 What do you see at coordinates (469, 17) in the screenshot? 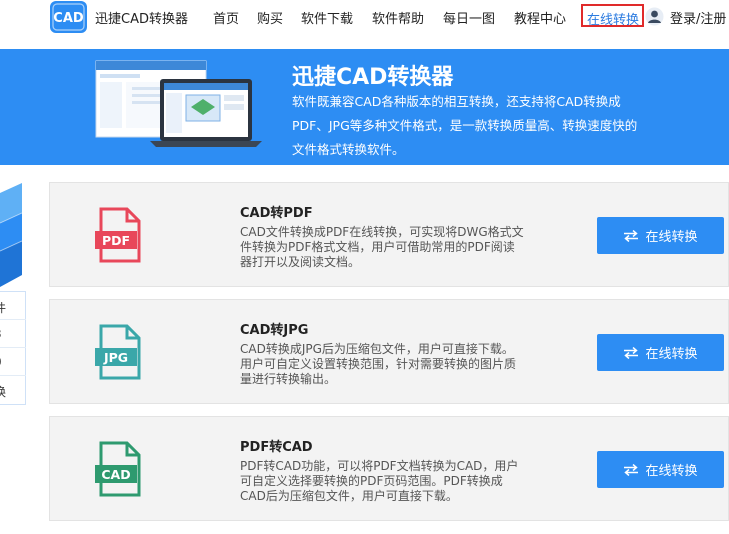
I see `nav-daily-image: 每日一图` at bounding box center [469, 17].